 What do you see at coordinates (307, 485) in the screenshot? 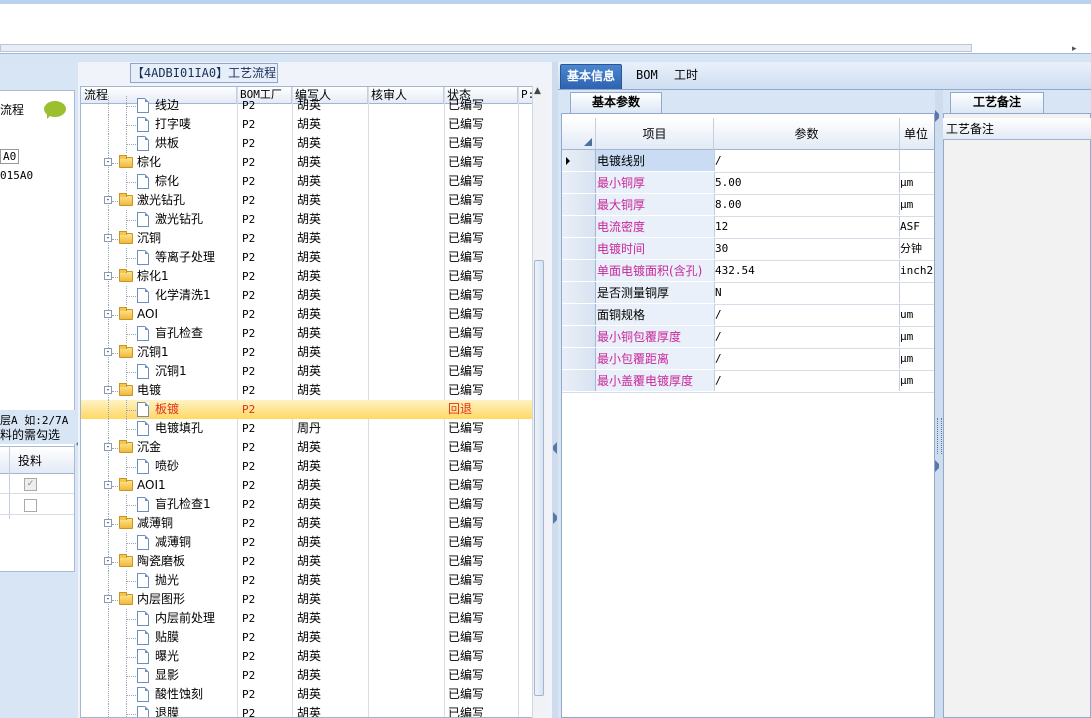
I see `tree-row: - AOI1 P2 胡英 已编写` at bounding box center [307, 485].